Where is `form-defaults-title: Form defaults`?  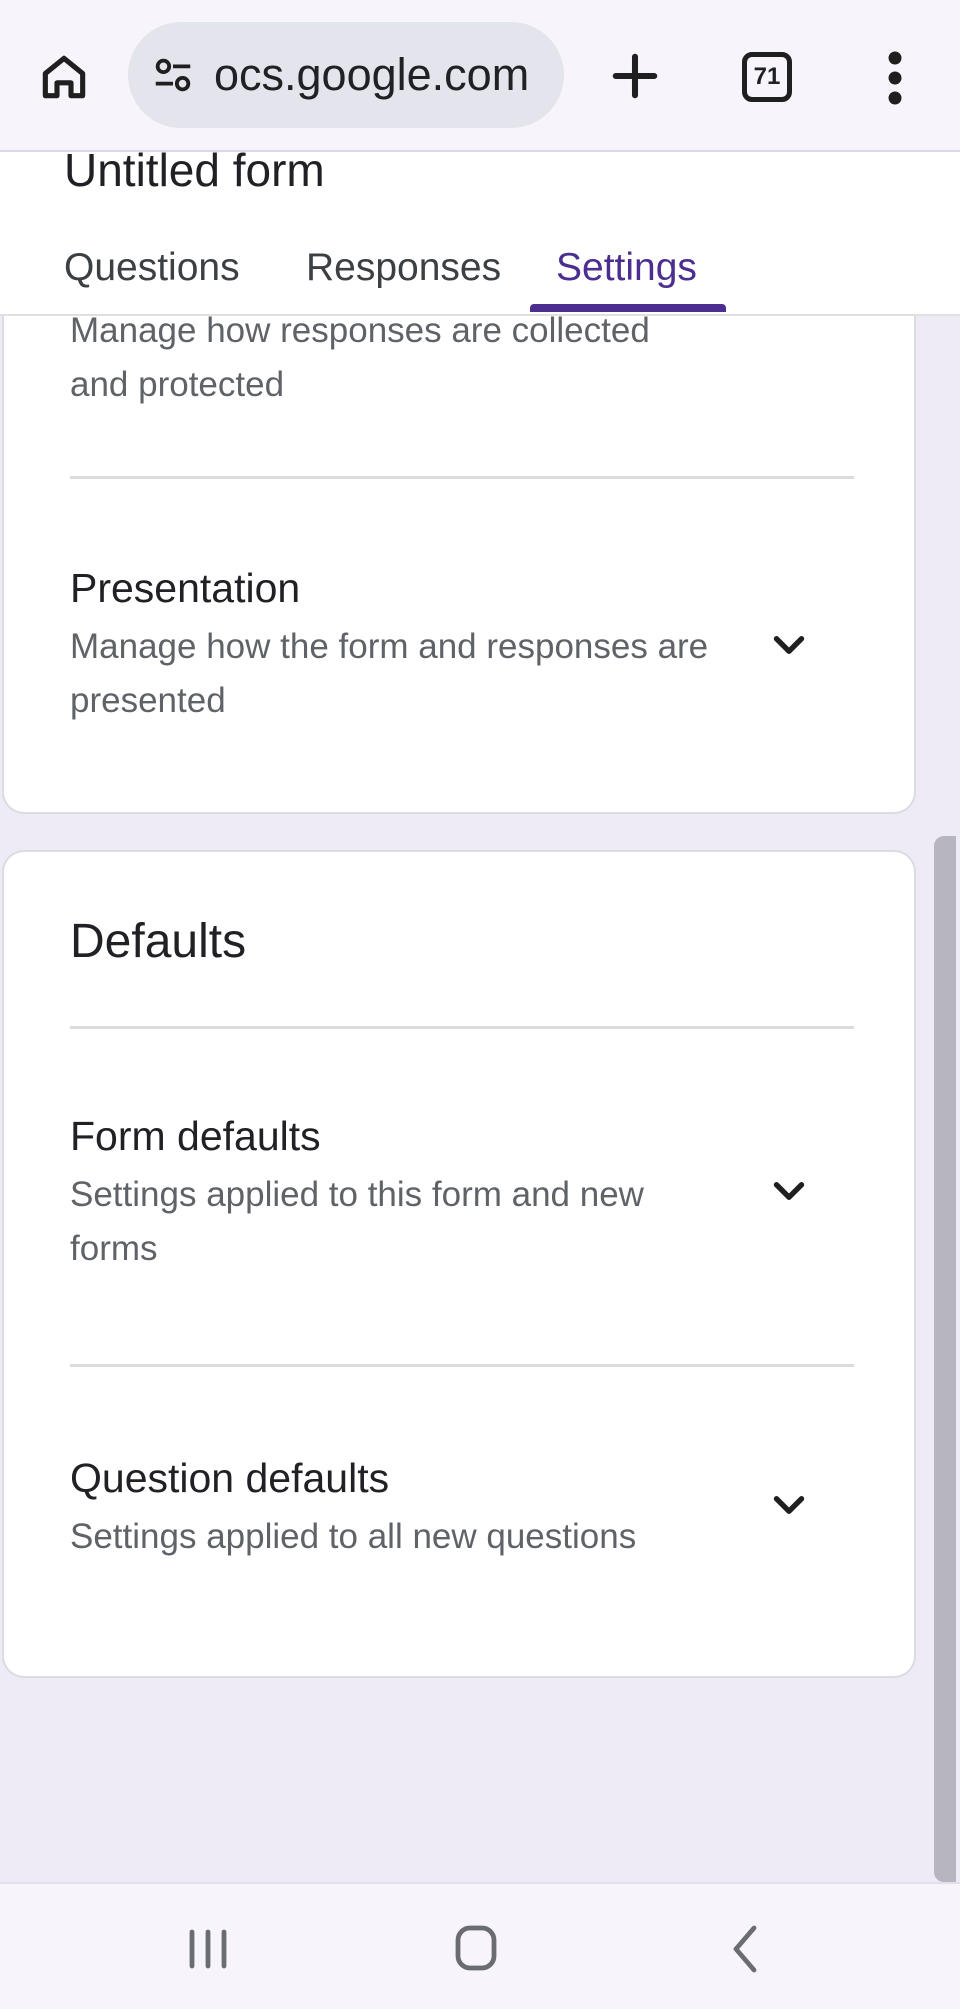 form-defaults-title: Form defaults is located at coordinates (195, 1136).